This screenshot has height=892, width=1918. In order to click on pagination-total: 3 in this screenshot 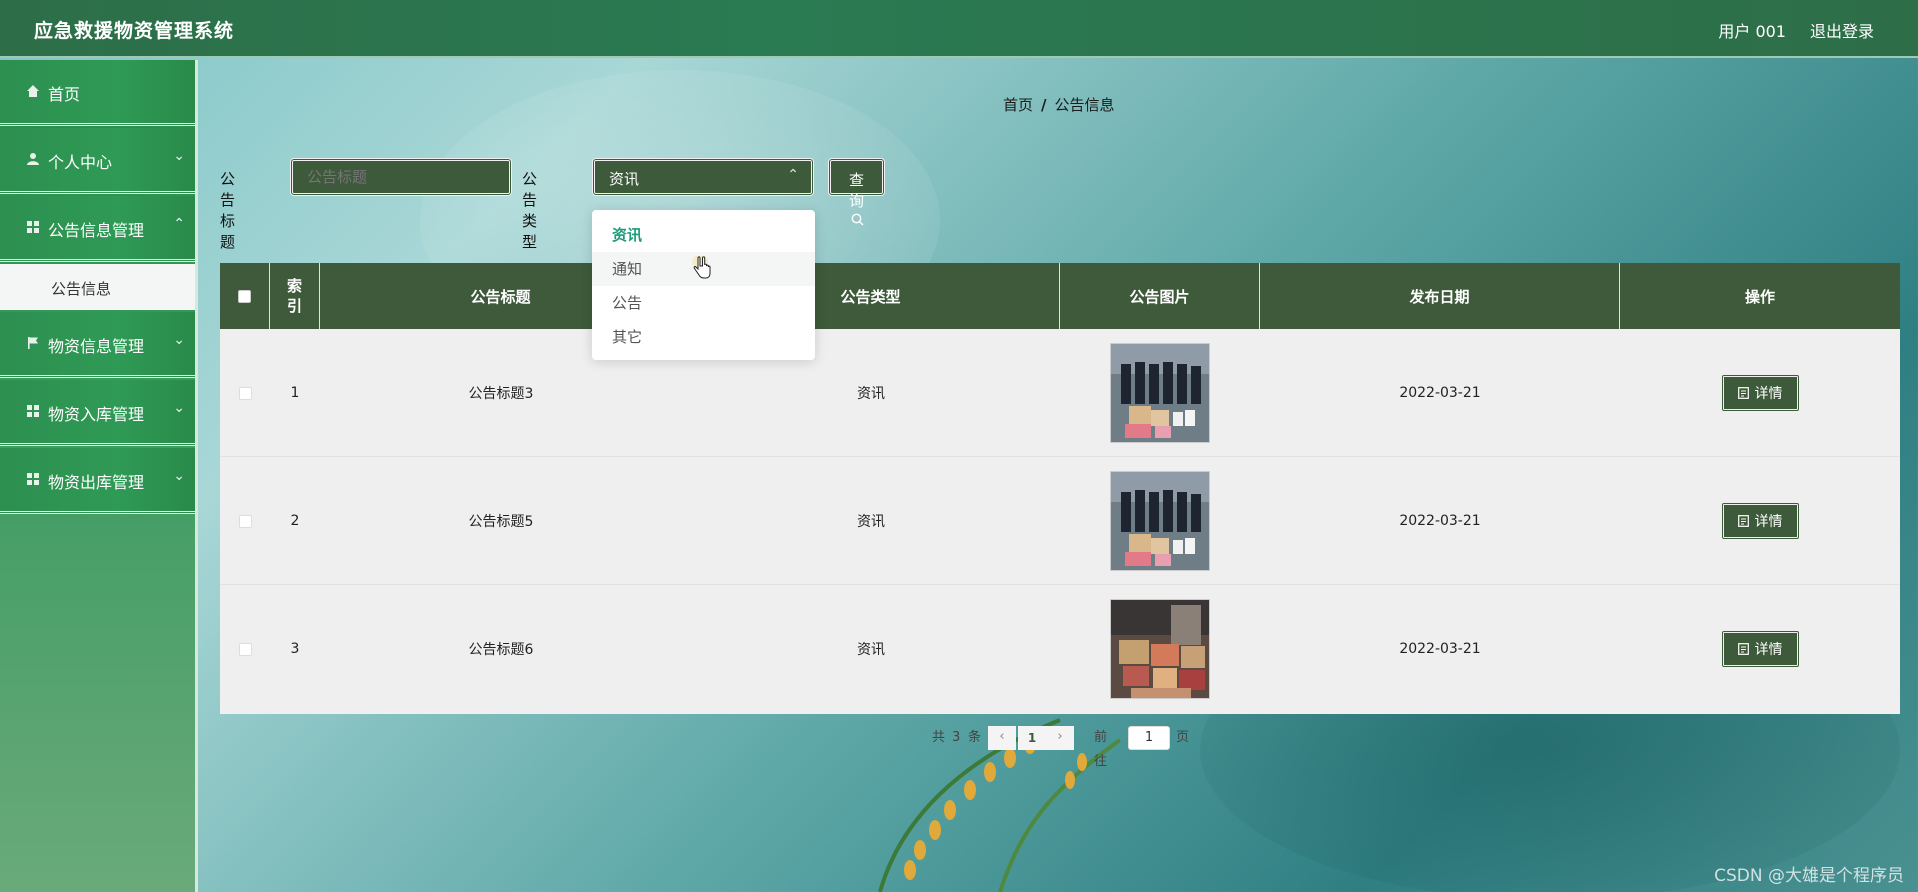, I will do `click(956, 737)`.